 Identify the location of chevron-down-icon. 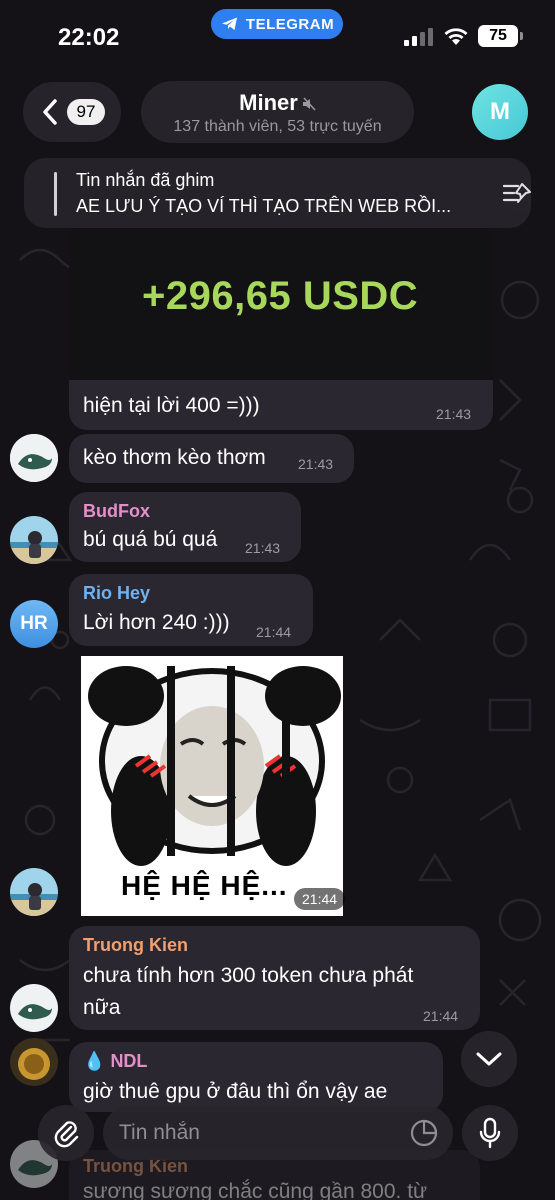
(489, 1059).